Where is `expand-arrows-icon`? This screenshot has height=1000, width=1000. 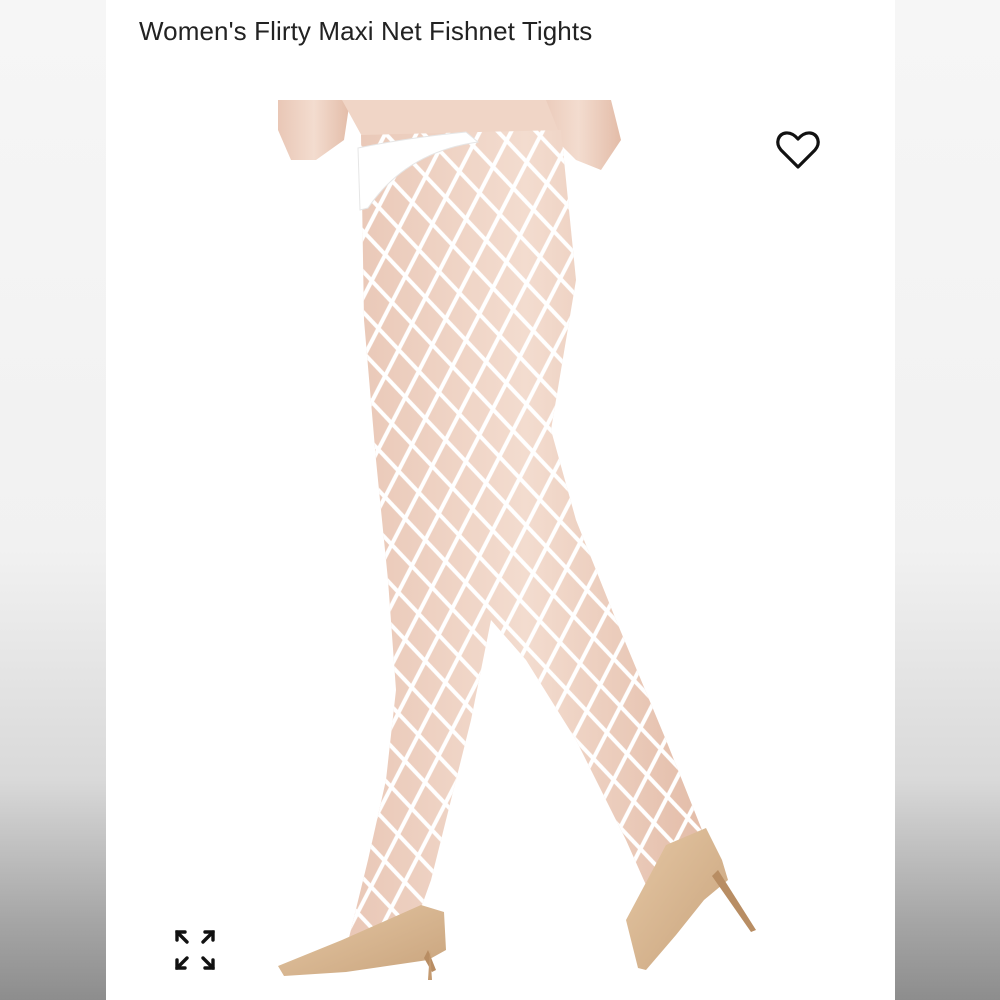 expand-arrows-icon is located at coordinates (195, 950).